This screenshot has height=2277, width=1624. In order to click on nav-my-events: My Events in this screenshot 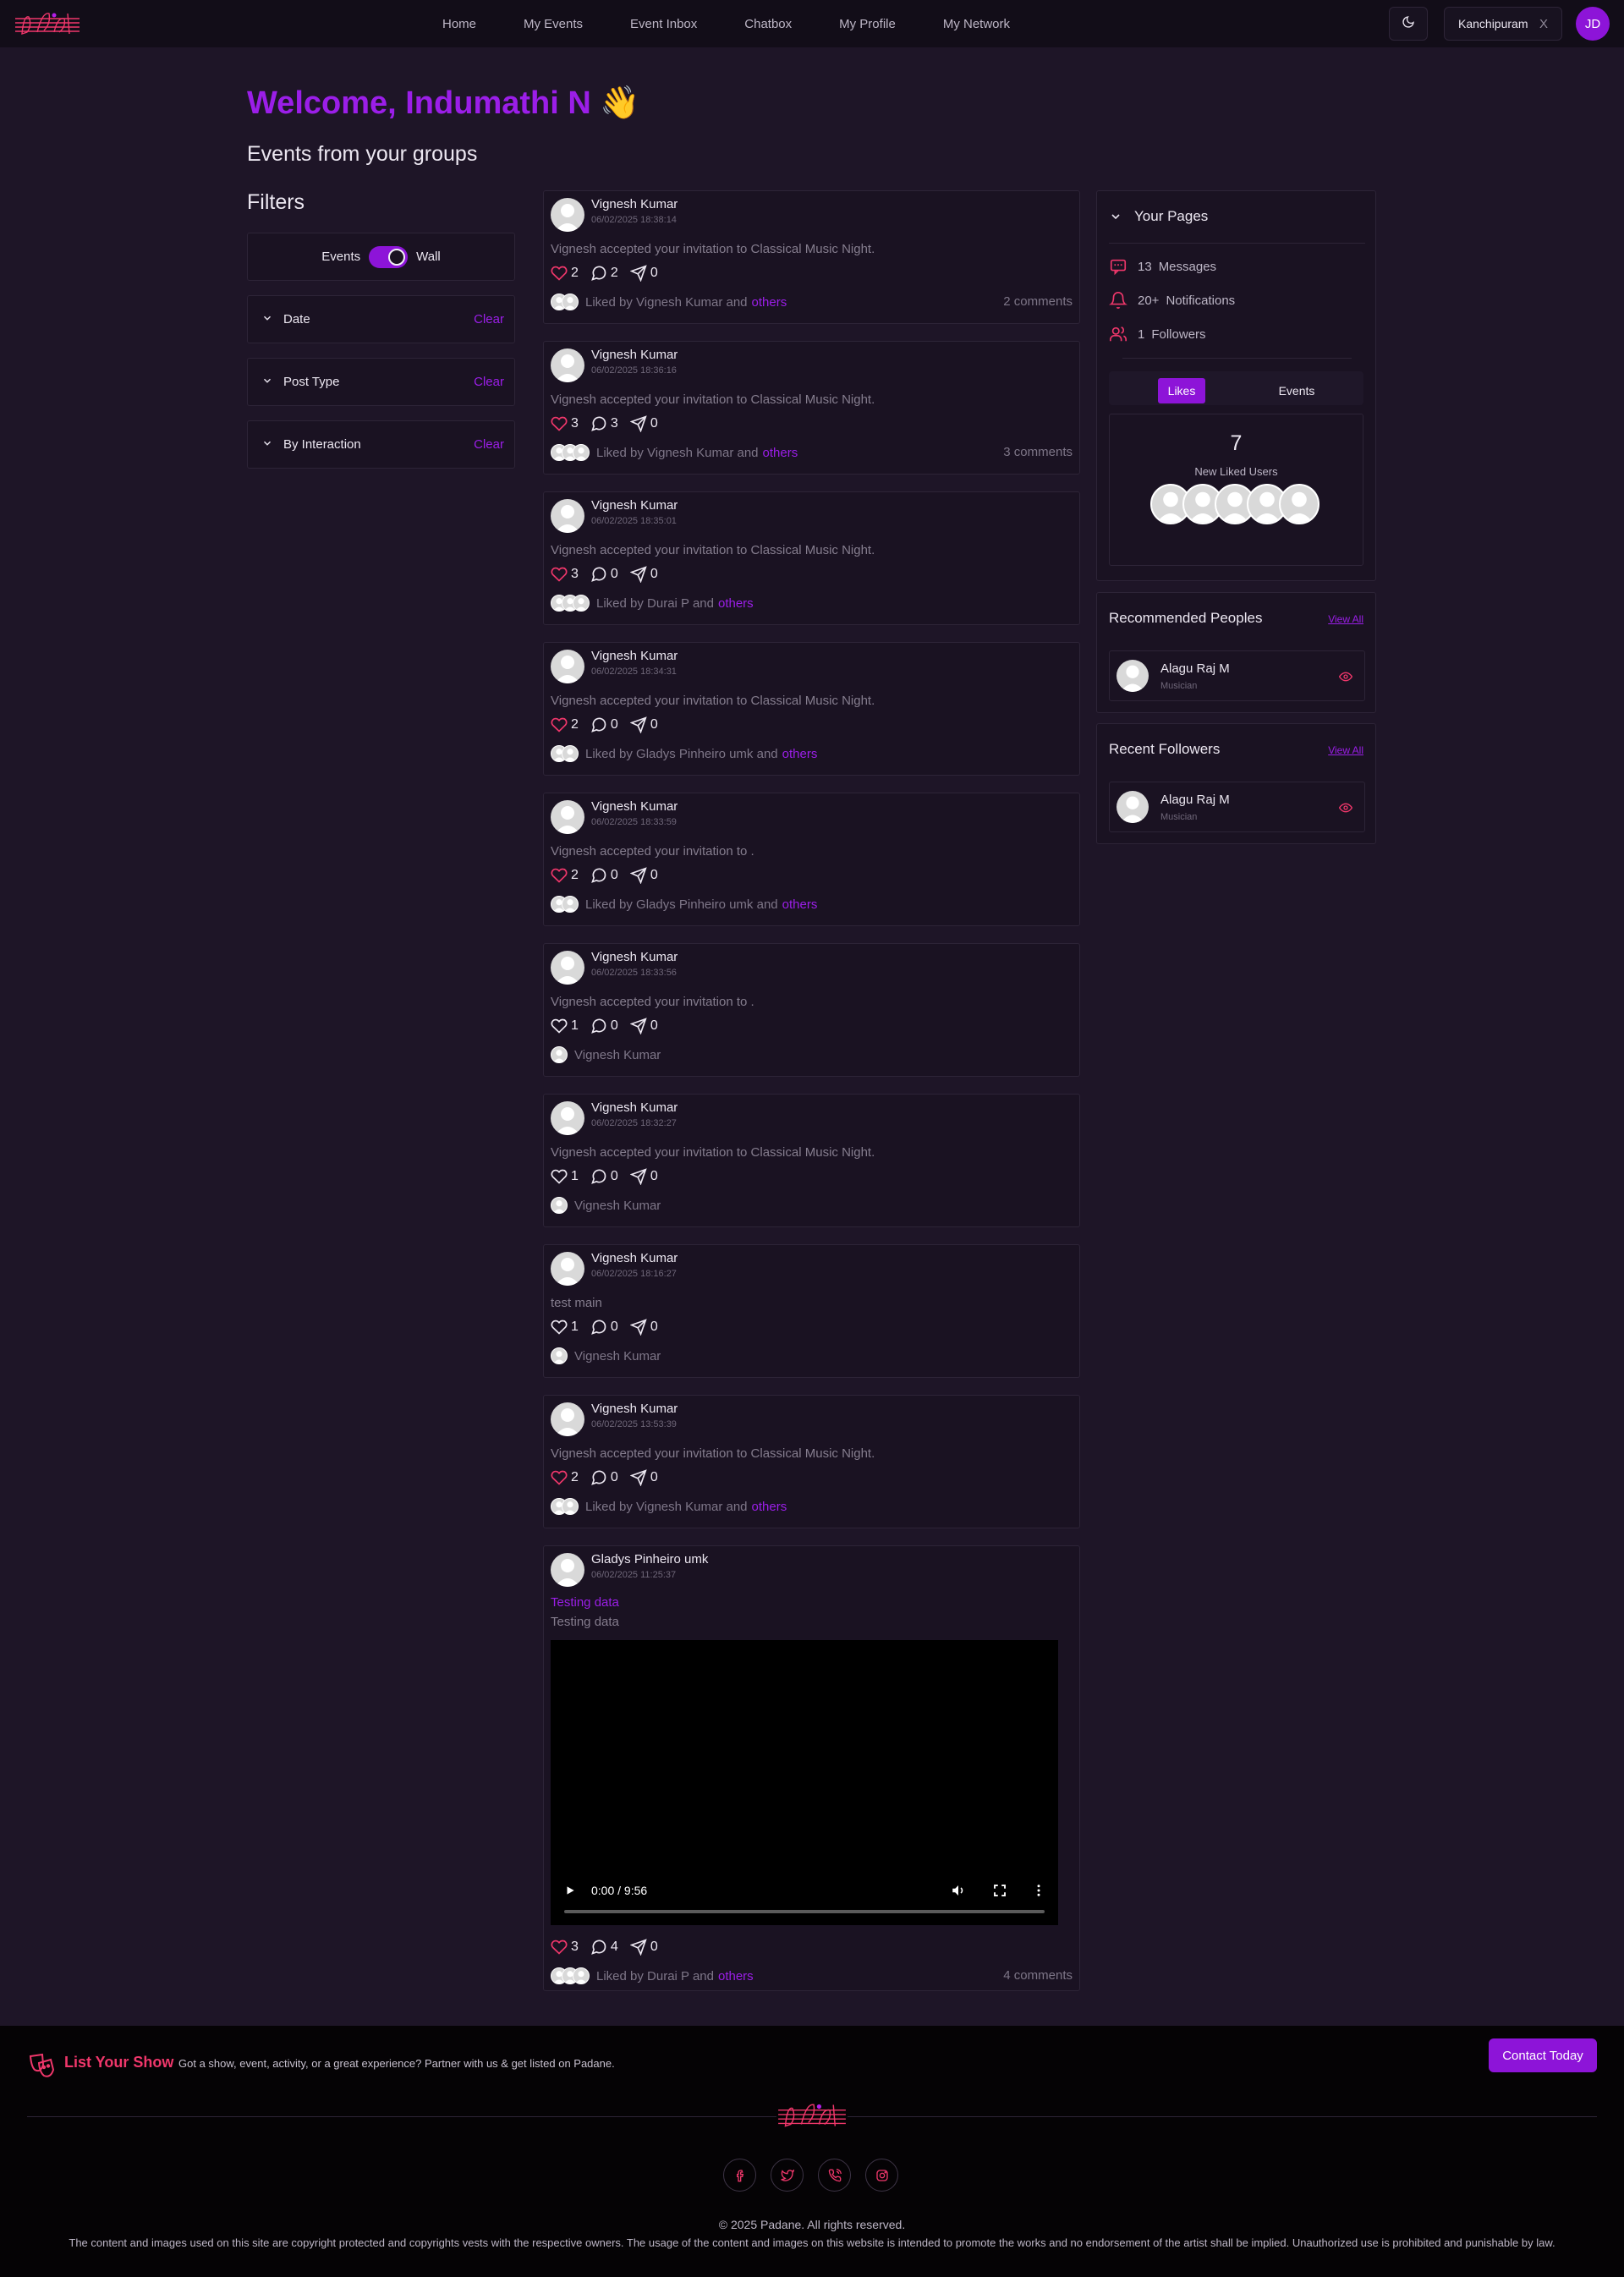, I will do `click(553, 24)`.